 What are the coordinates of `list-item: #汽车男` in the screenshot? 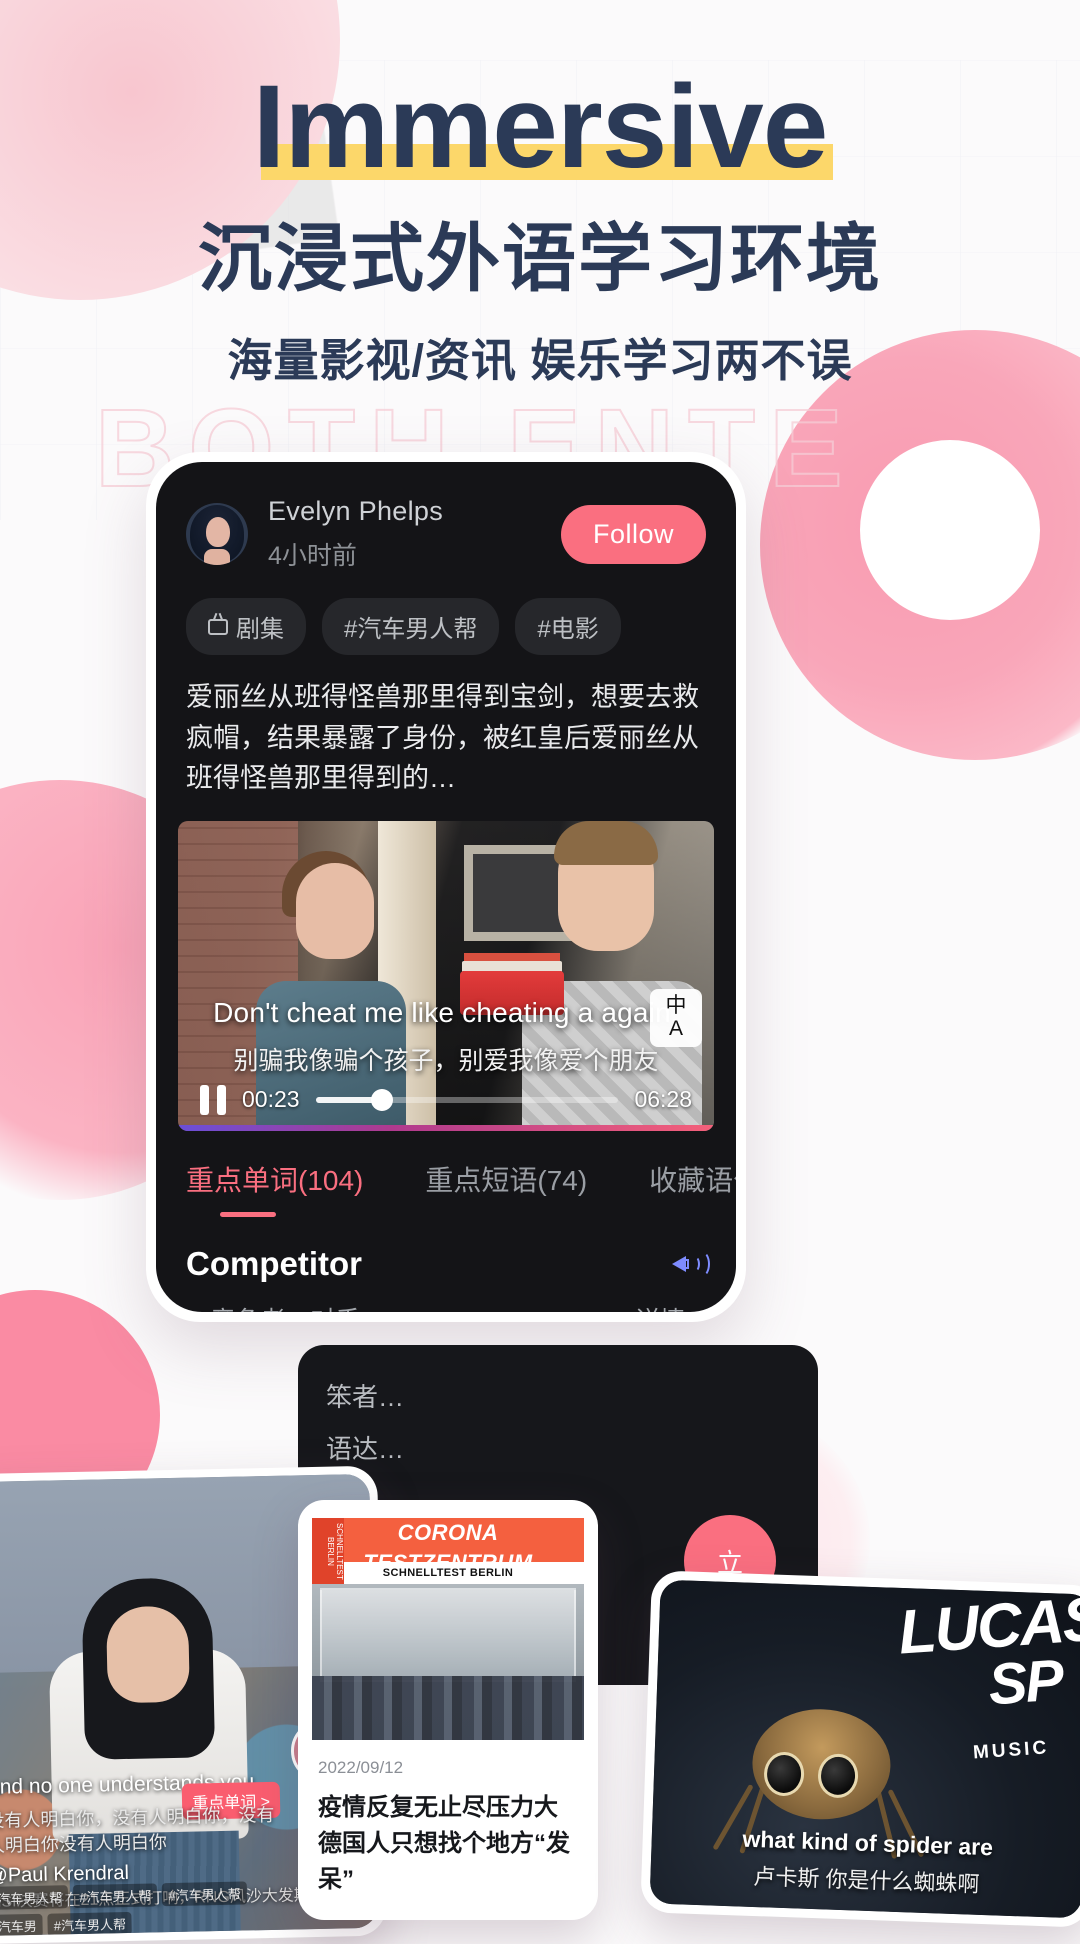 It's located at (22, 1925).